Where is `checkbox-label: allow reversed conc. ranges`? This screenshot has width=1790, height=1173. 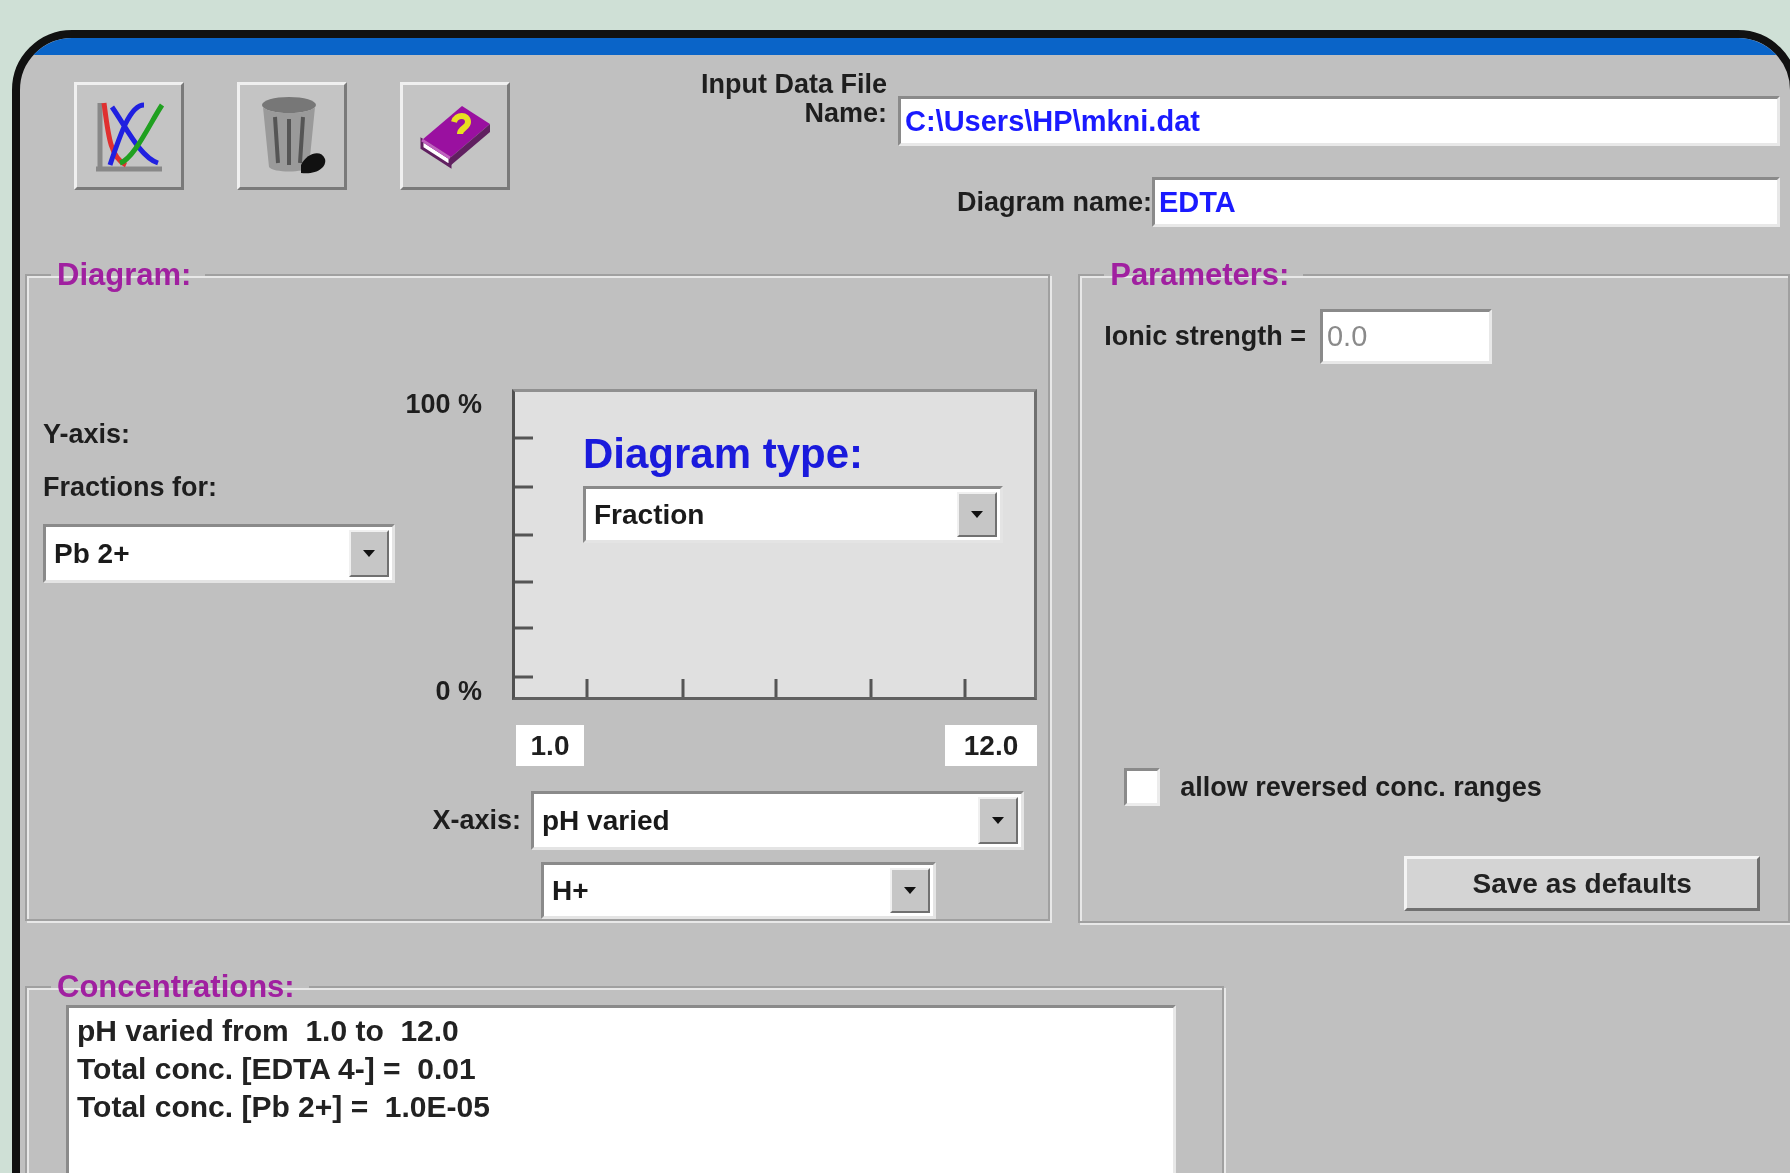
checkbox-label: allow reversed conc. ranges is located at coordinates (1361, 787).